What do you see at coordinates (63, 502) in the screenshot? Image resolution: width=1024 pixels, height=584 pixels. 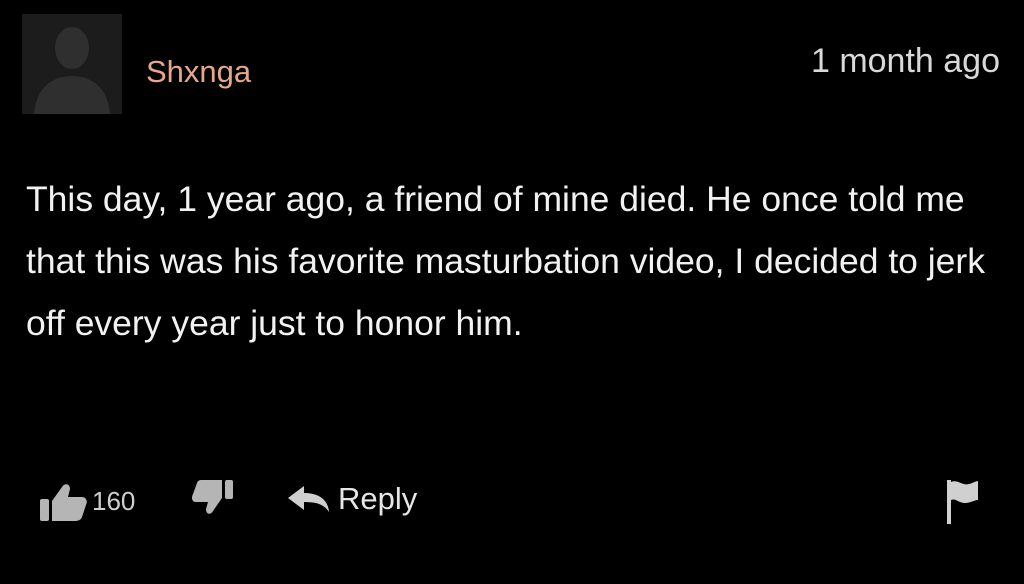 I see `thumbs-up-icon` at bounding box center [63, 502].